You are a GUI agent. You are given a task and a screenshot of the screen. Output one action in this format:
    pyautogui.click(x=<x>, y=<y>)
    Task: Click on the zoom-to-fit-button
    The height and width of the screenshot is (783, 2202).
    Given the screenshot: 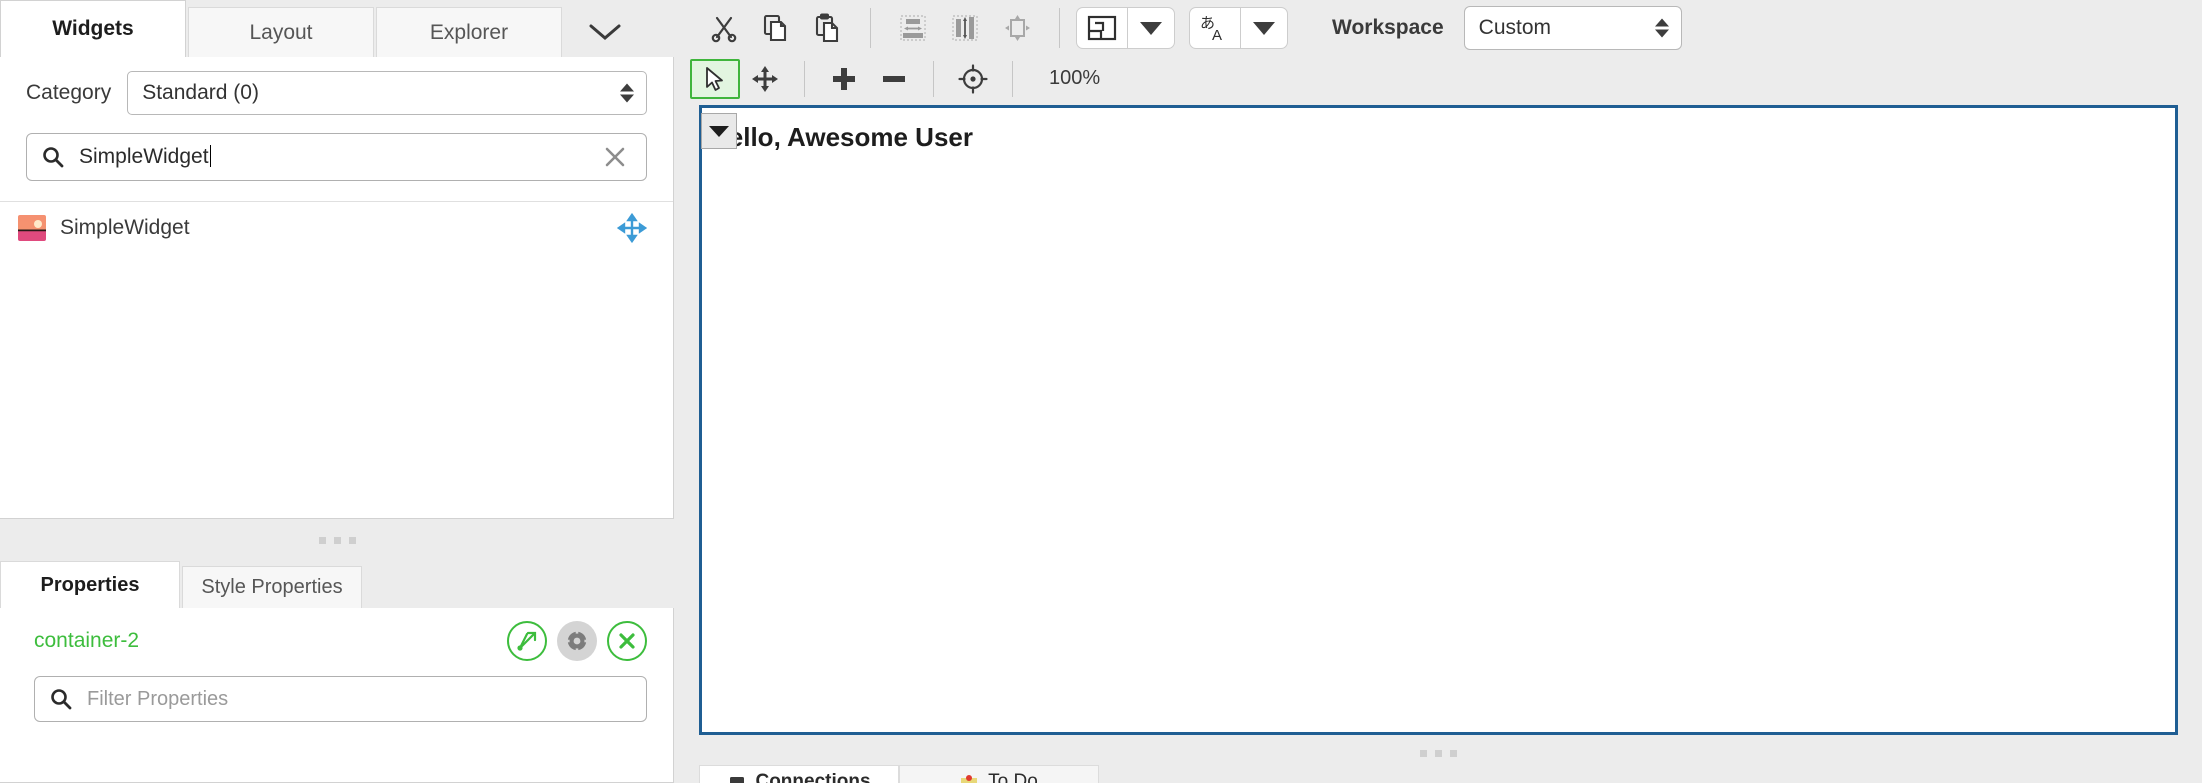 What is the action you would take?
    pyautogui.click(x=973, y=79)
    